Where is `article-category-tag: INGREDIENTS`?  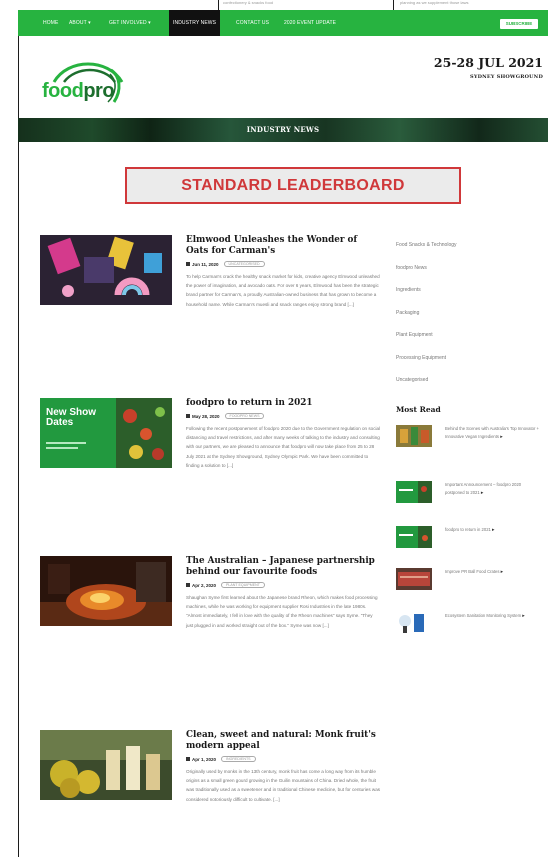 article-category-tag: INGREDIENTS is located at coordinates (238, 759).